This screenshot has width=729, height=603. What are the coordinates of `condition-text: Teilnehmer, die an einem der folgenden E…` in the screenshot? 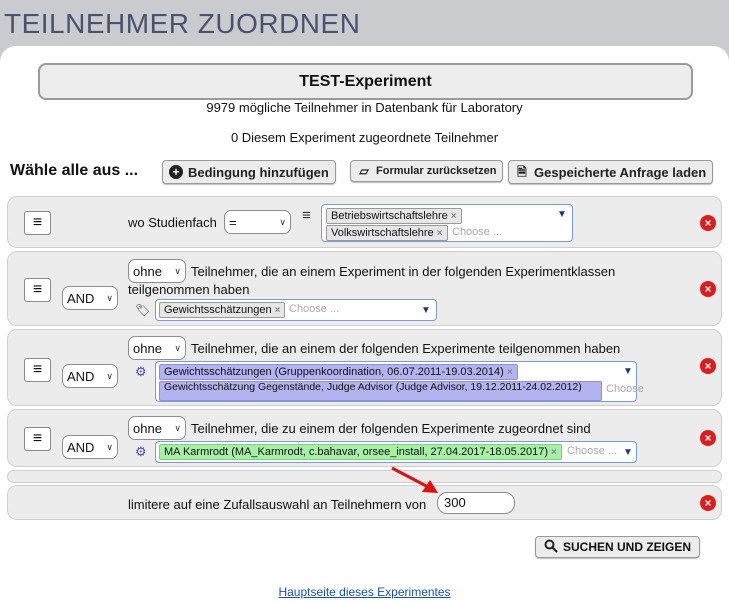 It's located at (406, 348).